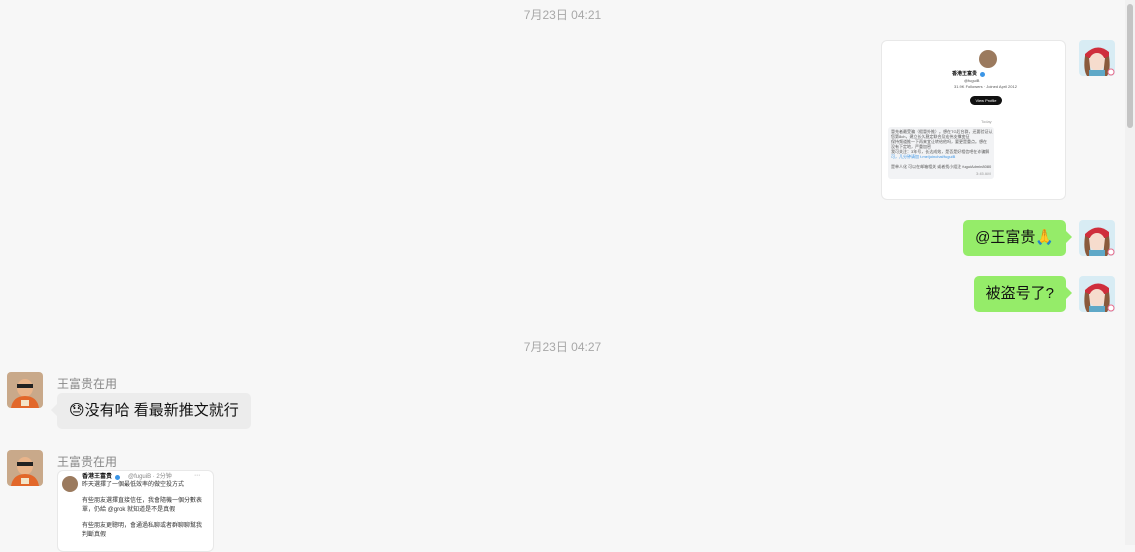  Describe the element at coordinates (941, 166) in the screenshot. I see `dm-line: 是单人化 可以在邮箱相关 或者找小组注 fuguiAdmin8080` at that location.